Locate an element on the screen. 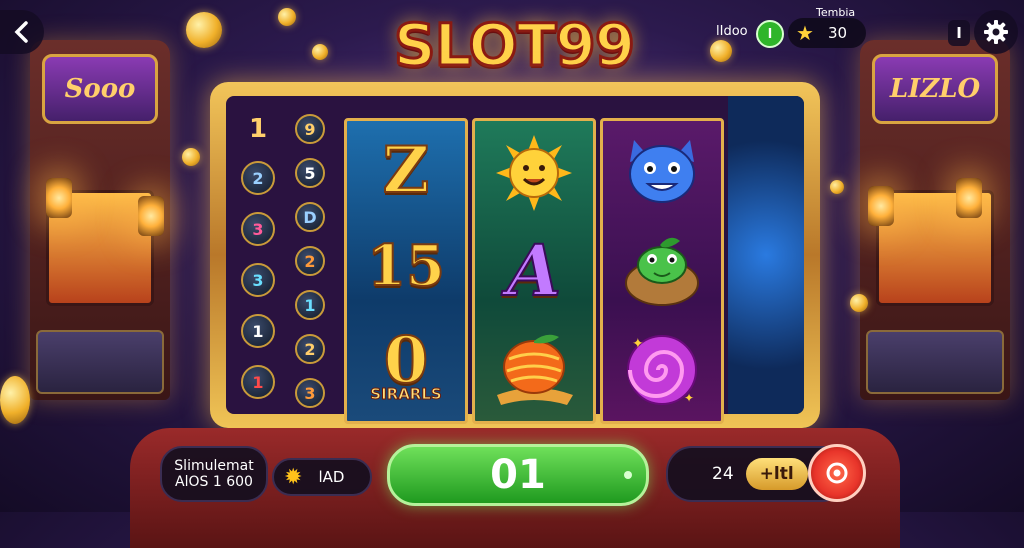 This screenshot has width=1024, height=548. settings-button is located at coordinates (996, 32).